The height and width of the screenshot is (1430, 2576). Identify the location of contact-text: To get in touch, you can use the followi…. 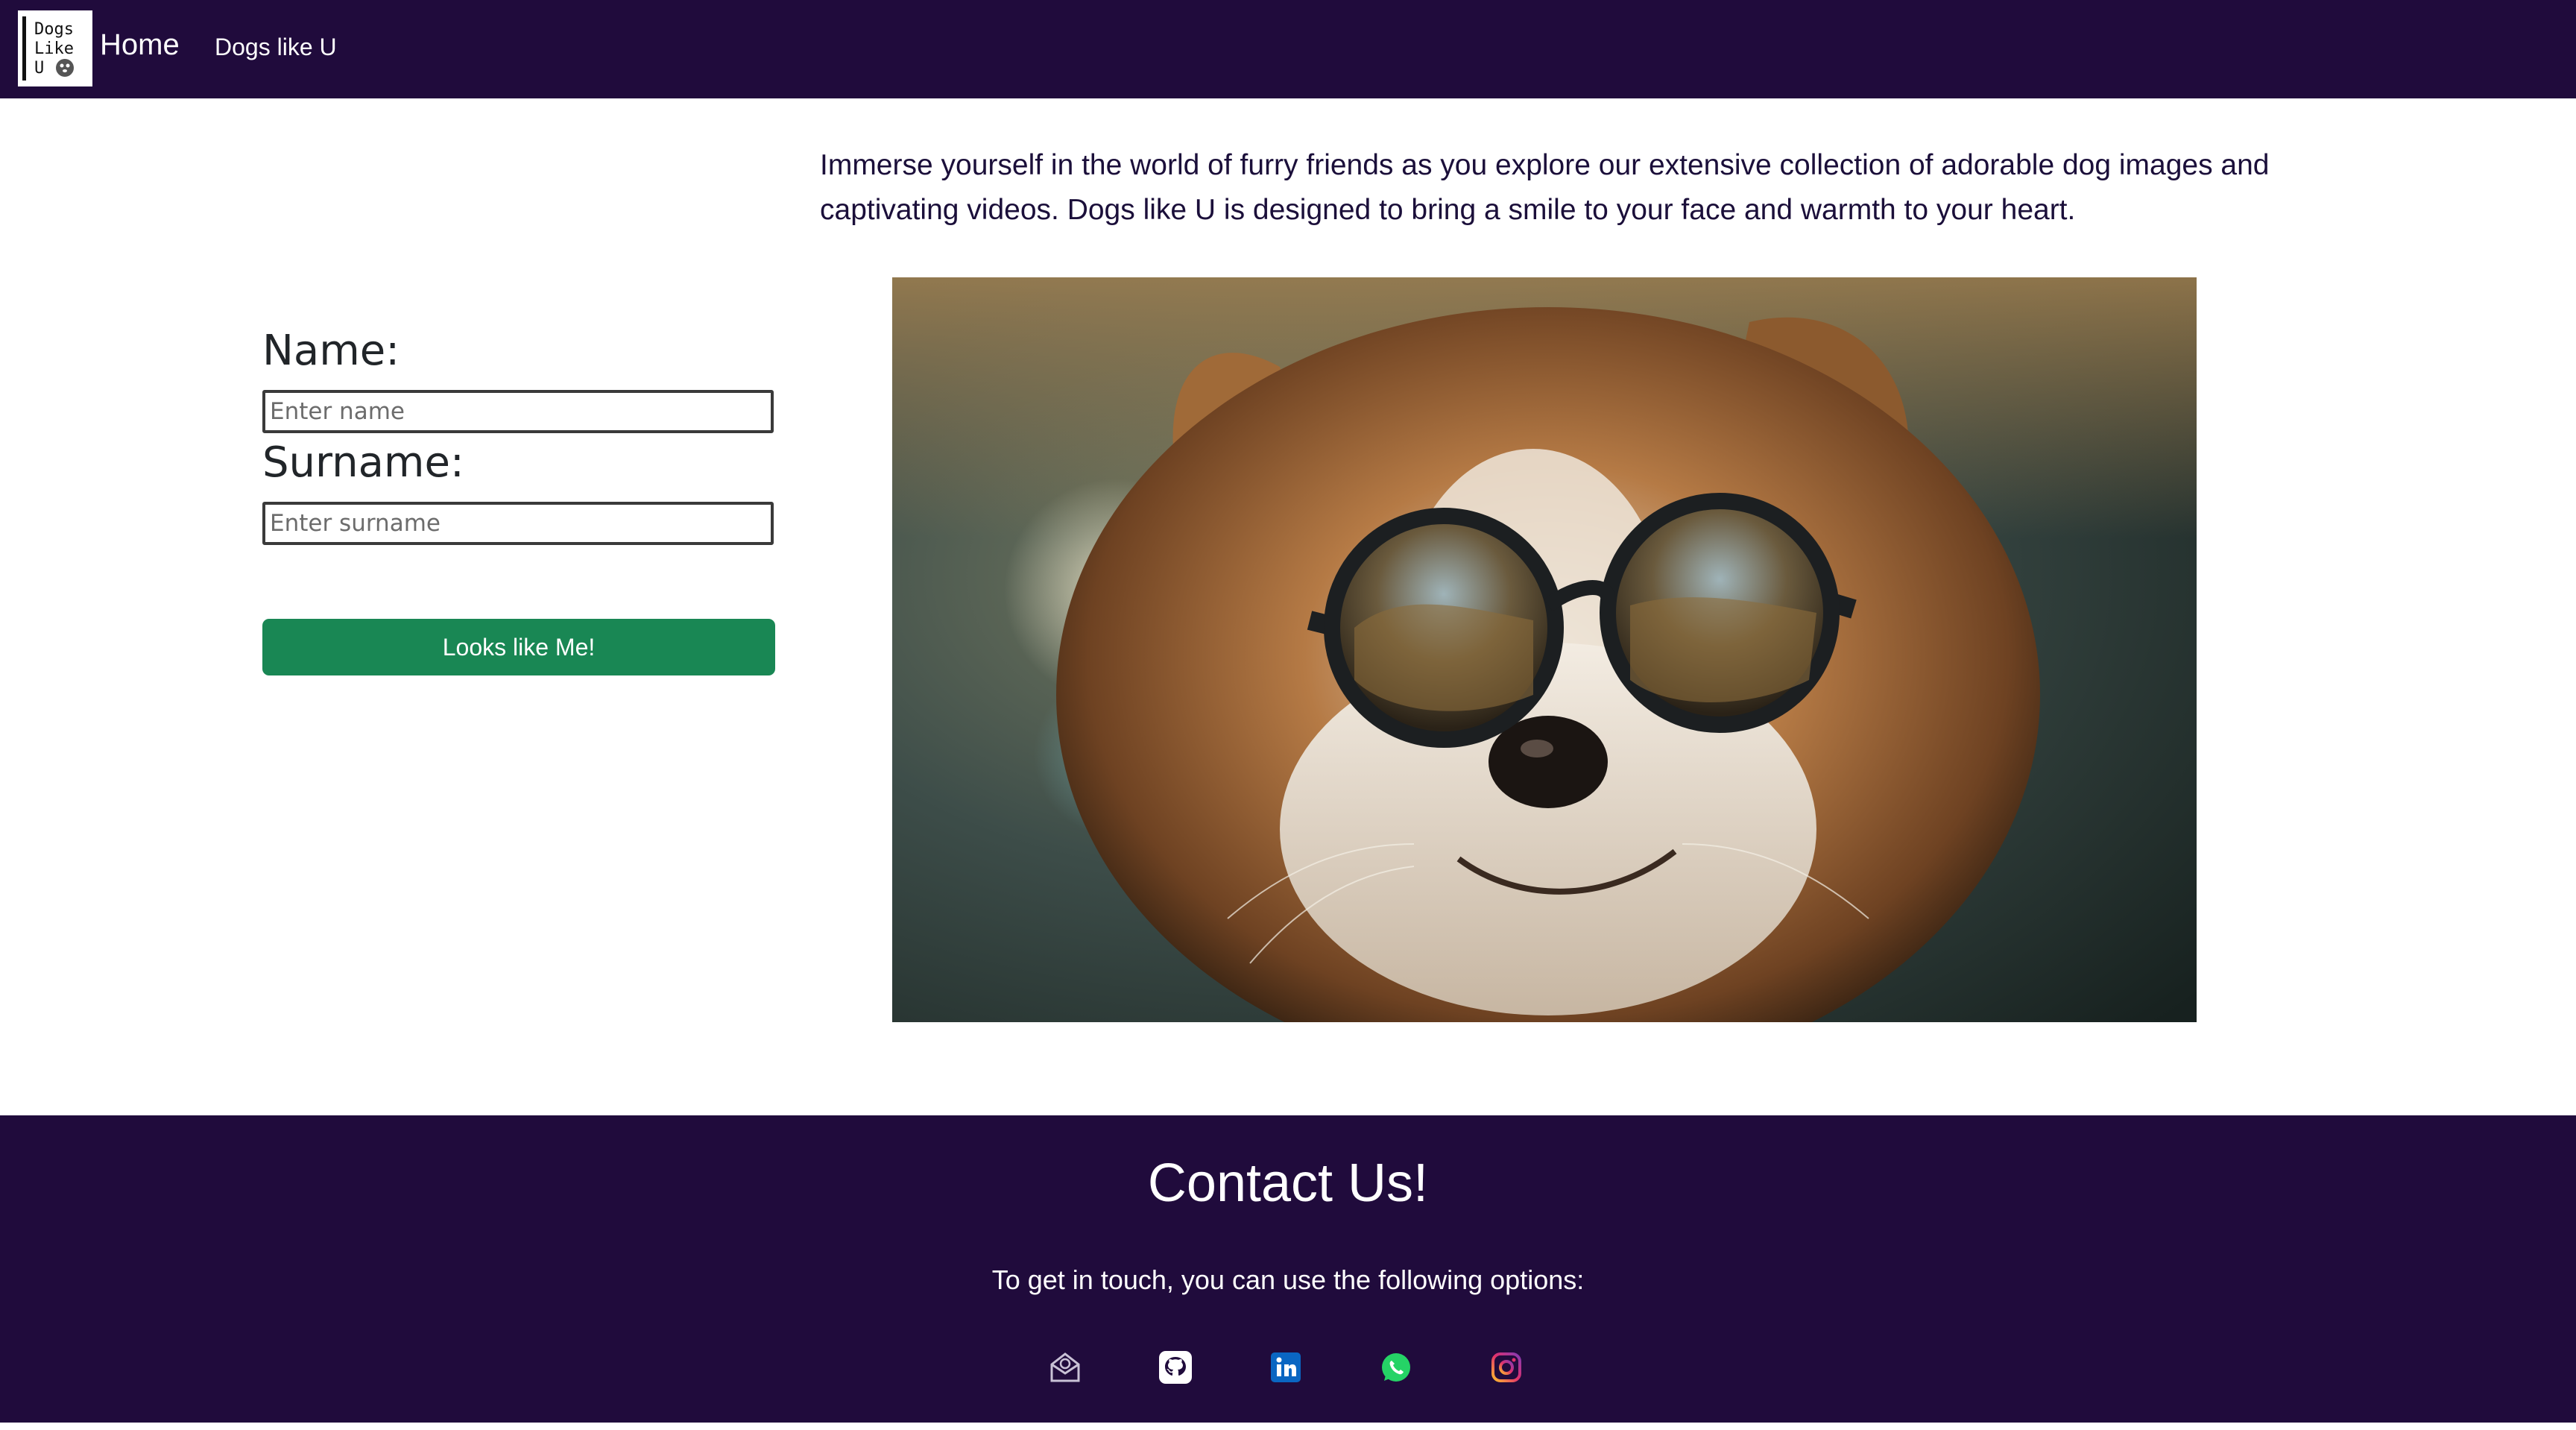
(1288, 1279).